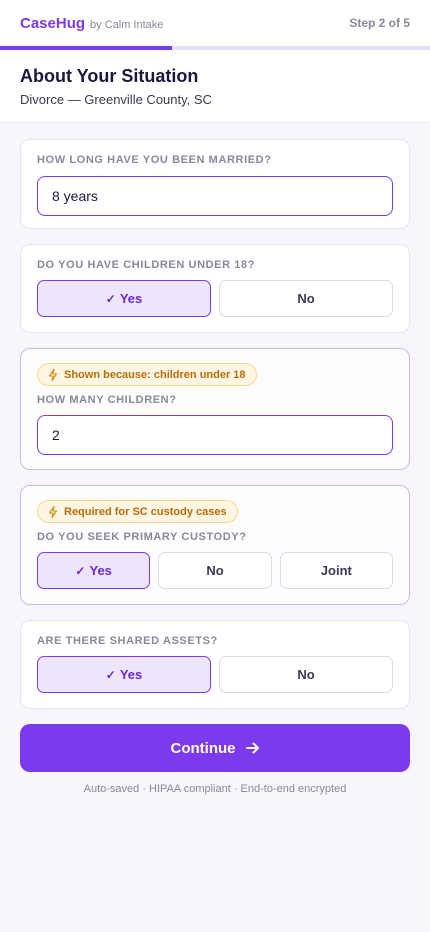  Describe the element at coordinates (86, 48) in the screenshot. I see `progress-bar-fill` at that location.